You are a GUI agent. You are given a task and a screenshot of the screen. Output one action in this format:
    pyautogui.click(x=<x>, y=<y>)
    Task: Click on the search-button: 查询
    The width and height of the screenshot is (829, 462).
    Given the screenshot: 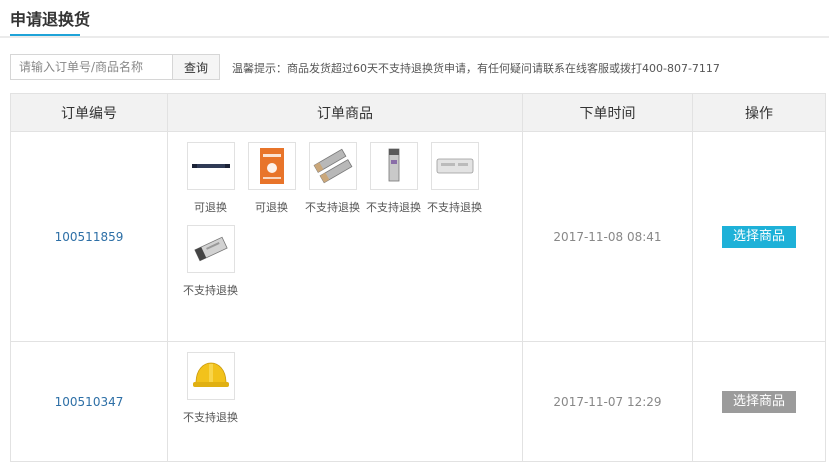 What is the action you would take?
    pyautogui.click(x=196, y=67)
    